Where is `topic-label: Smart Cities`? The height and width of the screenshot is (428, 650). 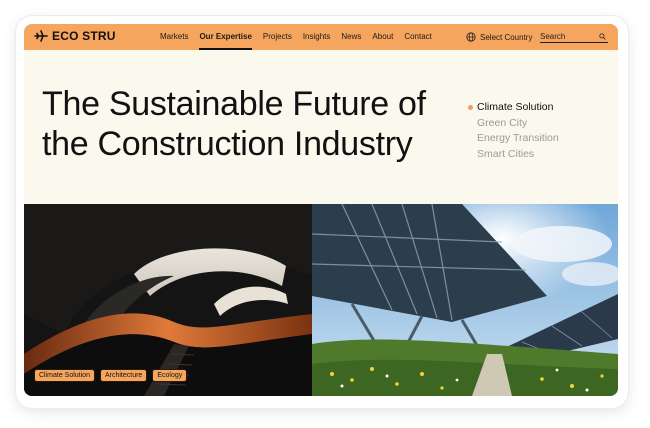 topic-label: Smart Cities is located at coordinates (506, 153).